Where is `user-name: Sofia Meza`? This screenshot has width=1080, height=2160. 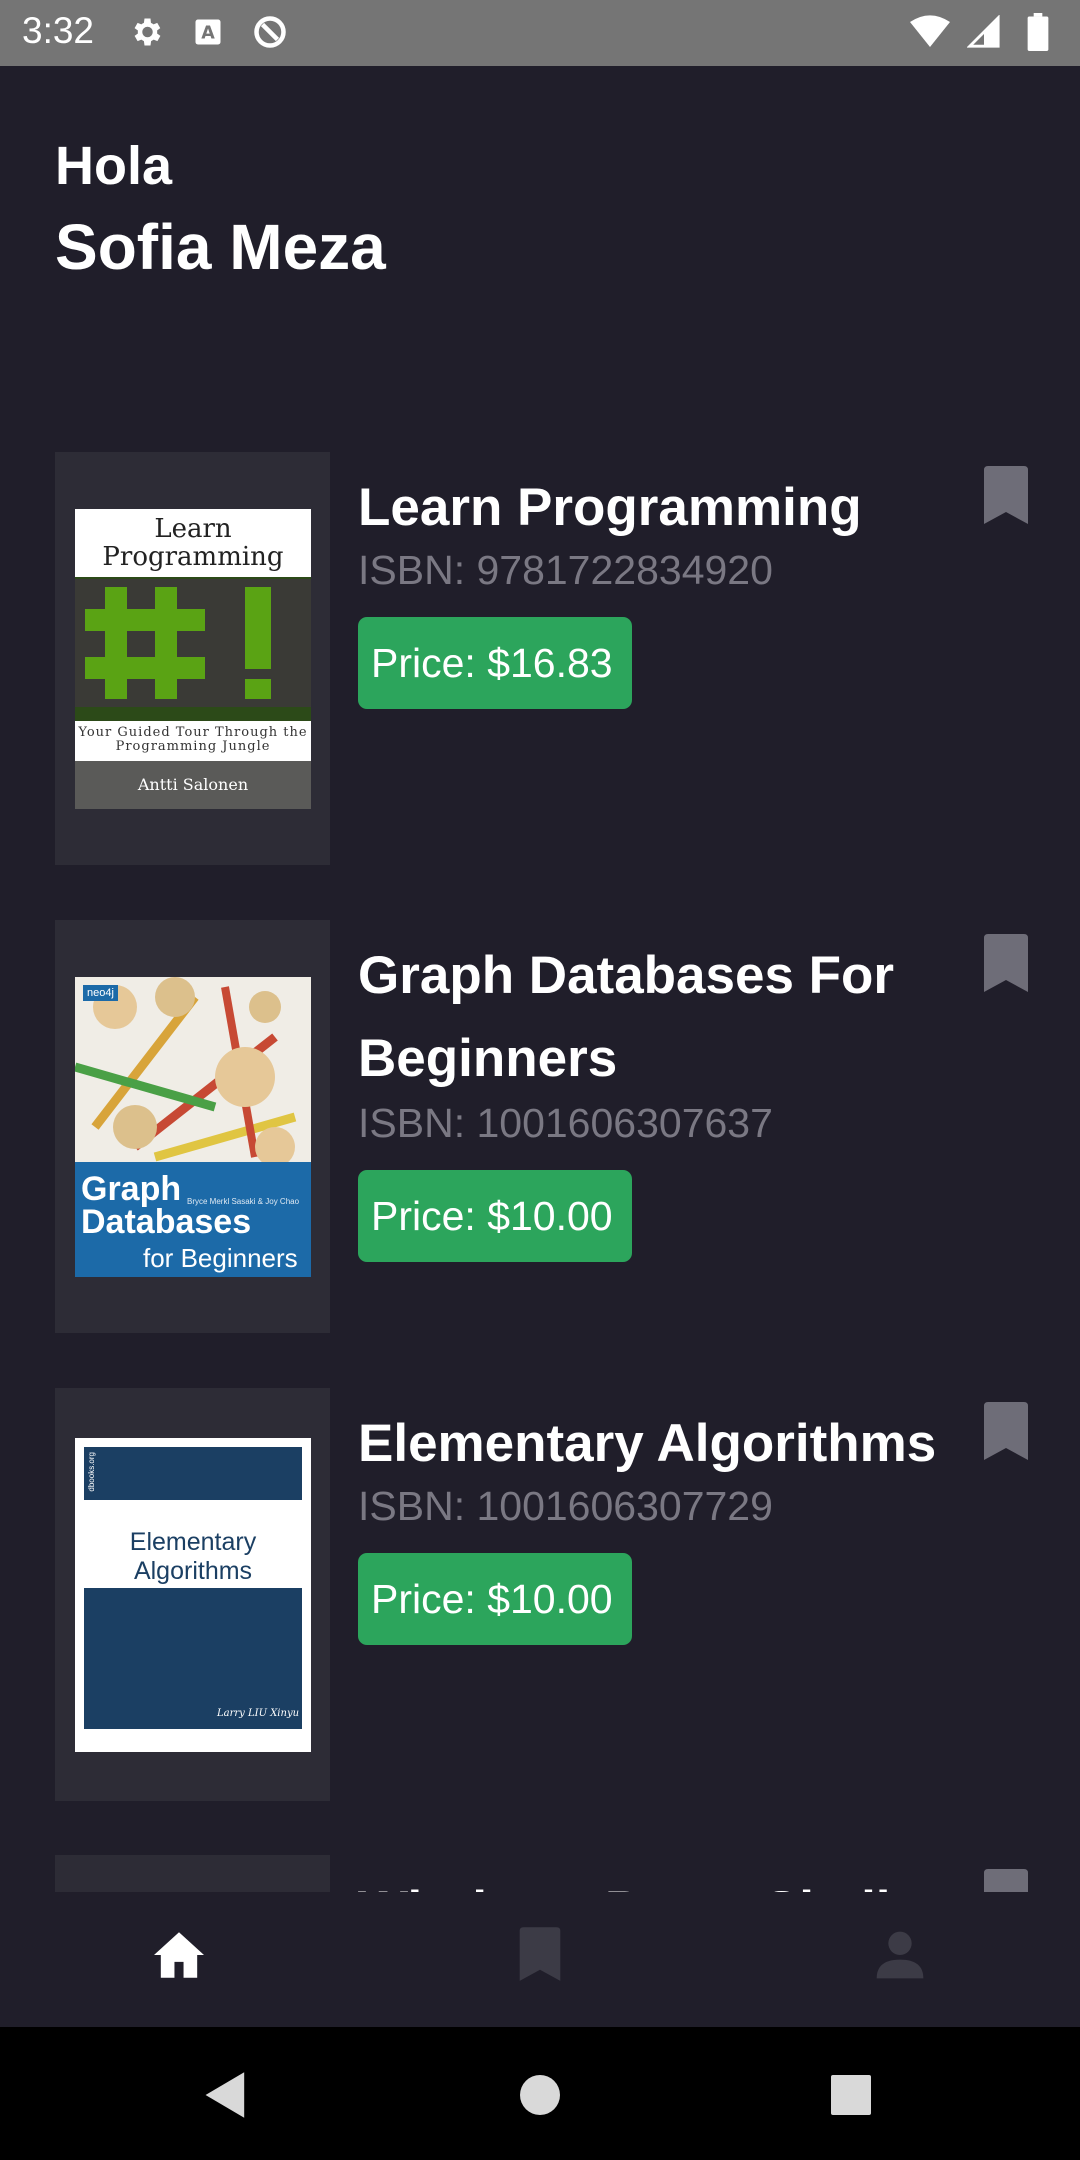
user-name: Sofia Meza is located at coordinates (220, 247).